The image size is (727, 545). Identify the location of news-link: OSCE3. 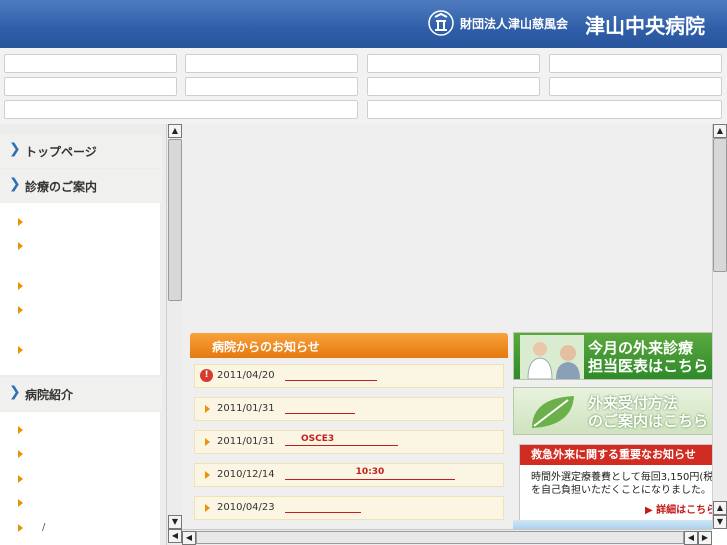
(341, 440).